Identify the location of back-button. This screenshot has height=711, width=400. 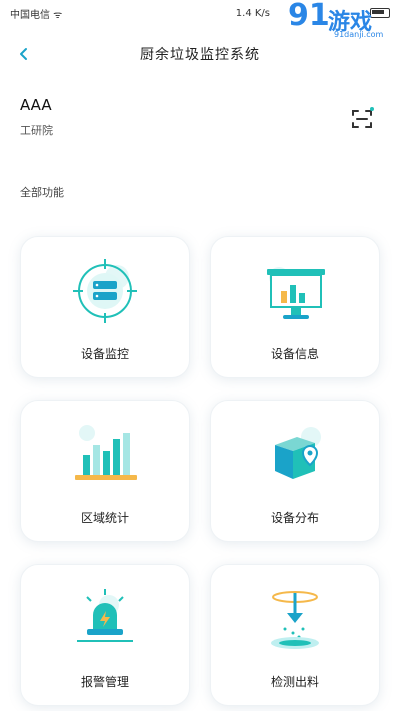
(24, 54).